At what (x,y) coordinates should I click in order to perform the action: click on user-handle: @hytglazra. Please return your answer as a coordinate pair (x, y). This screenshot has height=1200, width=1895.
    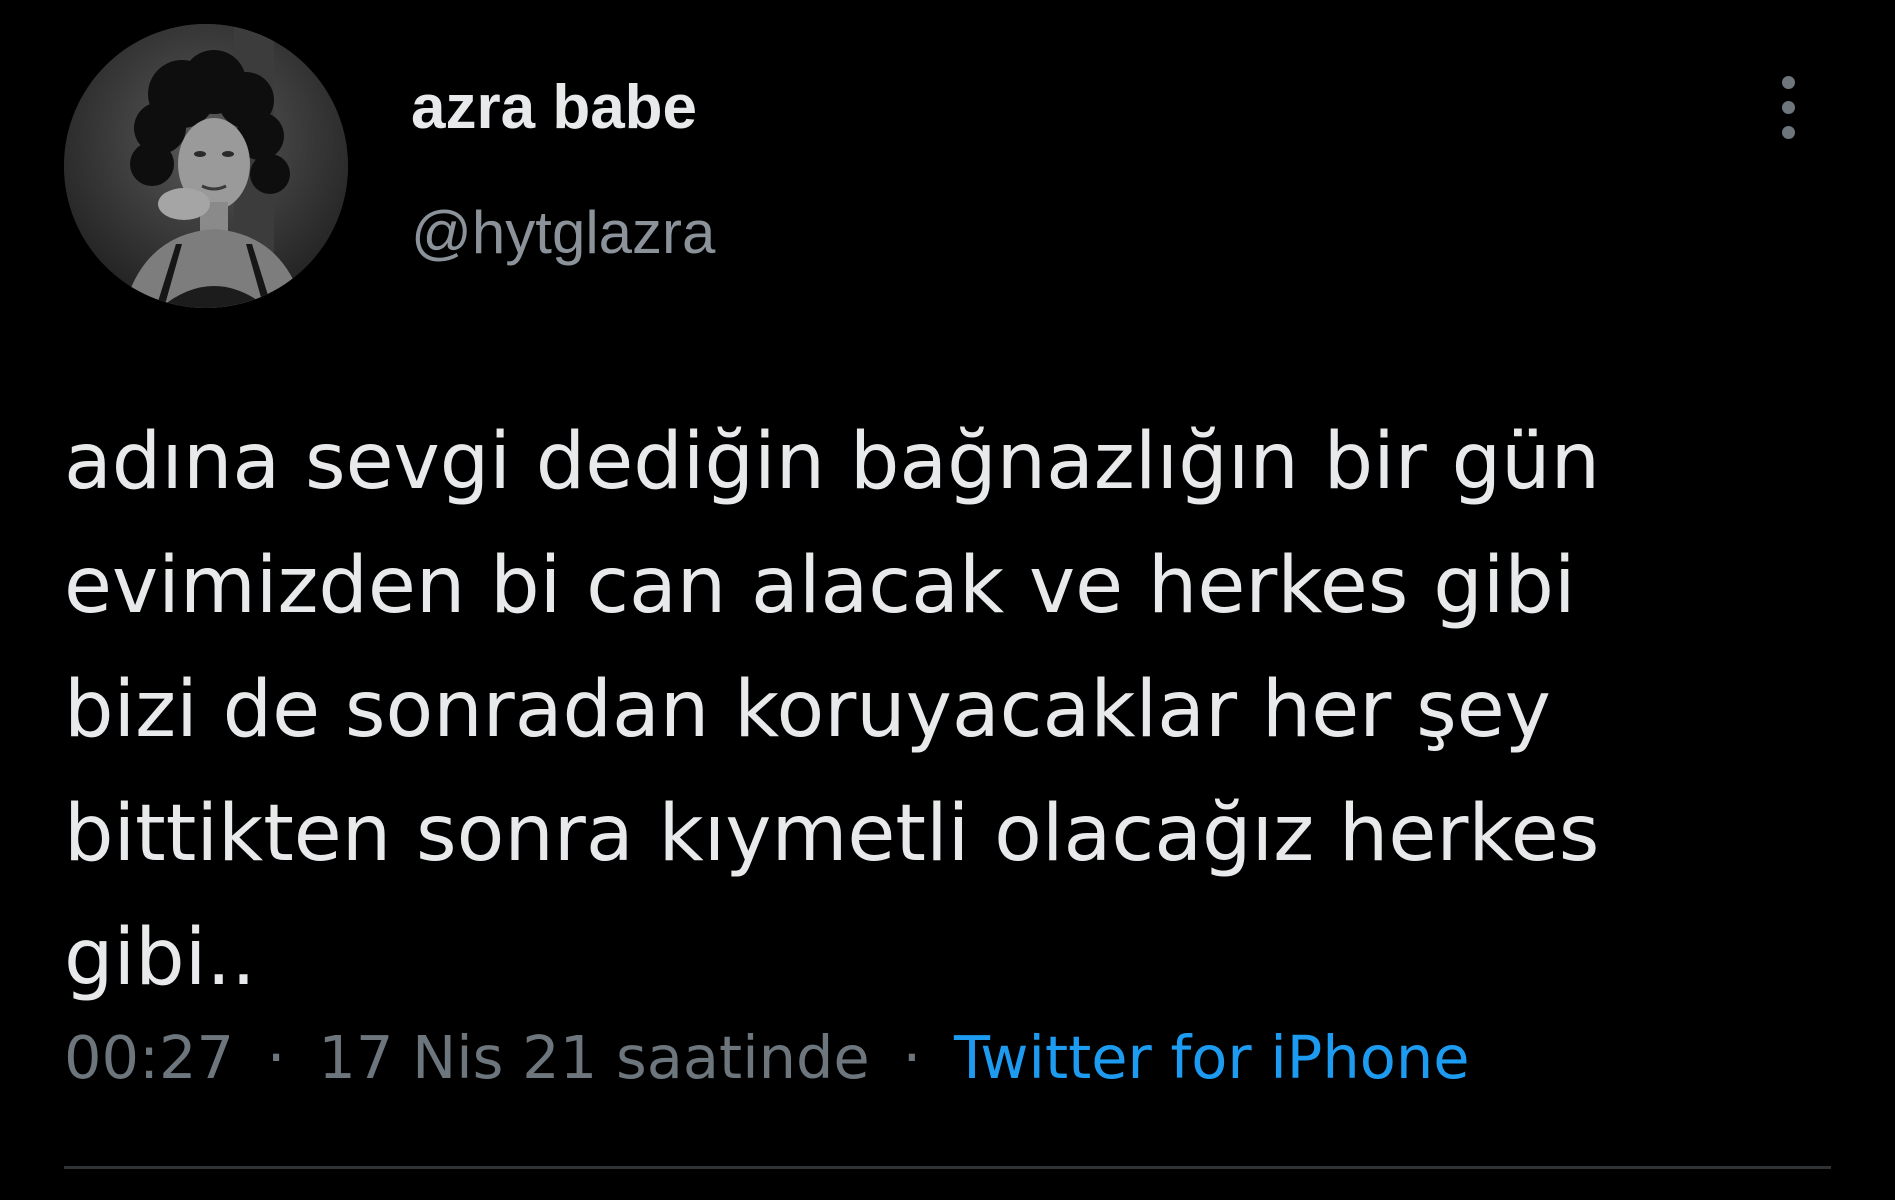
    Looking at the image, I should click on (563, 232).